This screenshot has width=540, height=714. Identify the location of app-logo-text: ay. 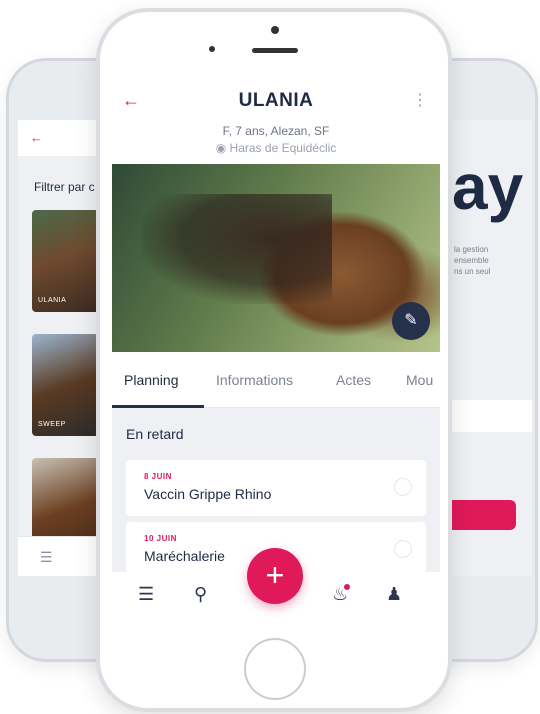
(488, 187).